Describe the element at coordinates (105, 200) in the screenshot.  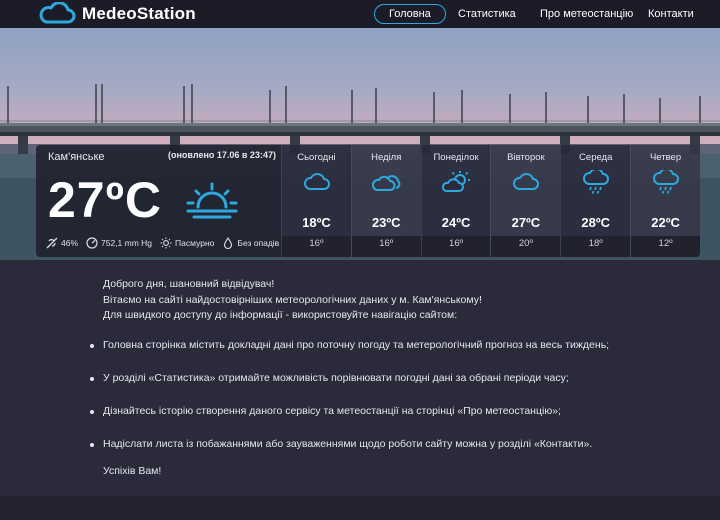
I see `current-temperature: 27ºC` at that location.